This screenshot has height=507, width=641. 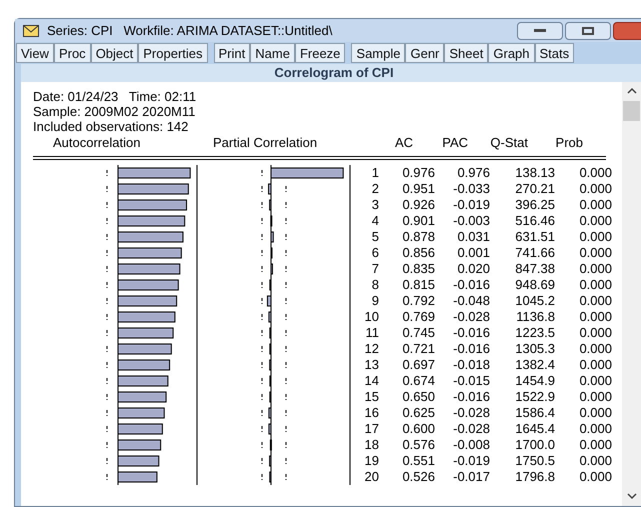 I want to click on scroll-up-icon, so click(x=631, y=91).